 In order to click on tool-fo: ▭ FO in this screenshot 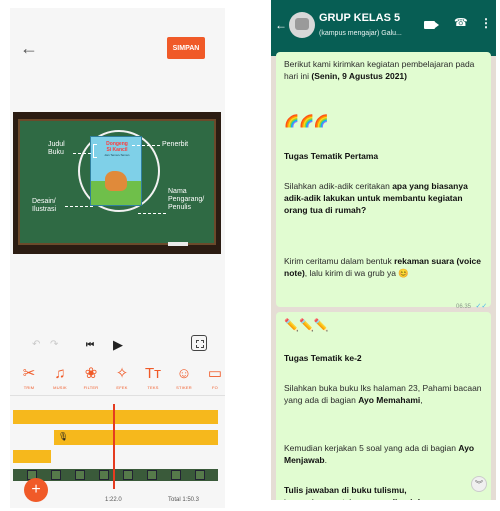, I will do `click(212, 377)`.